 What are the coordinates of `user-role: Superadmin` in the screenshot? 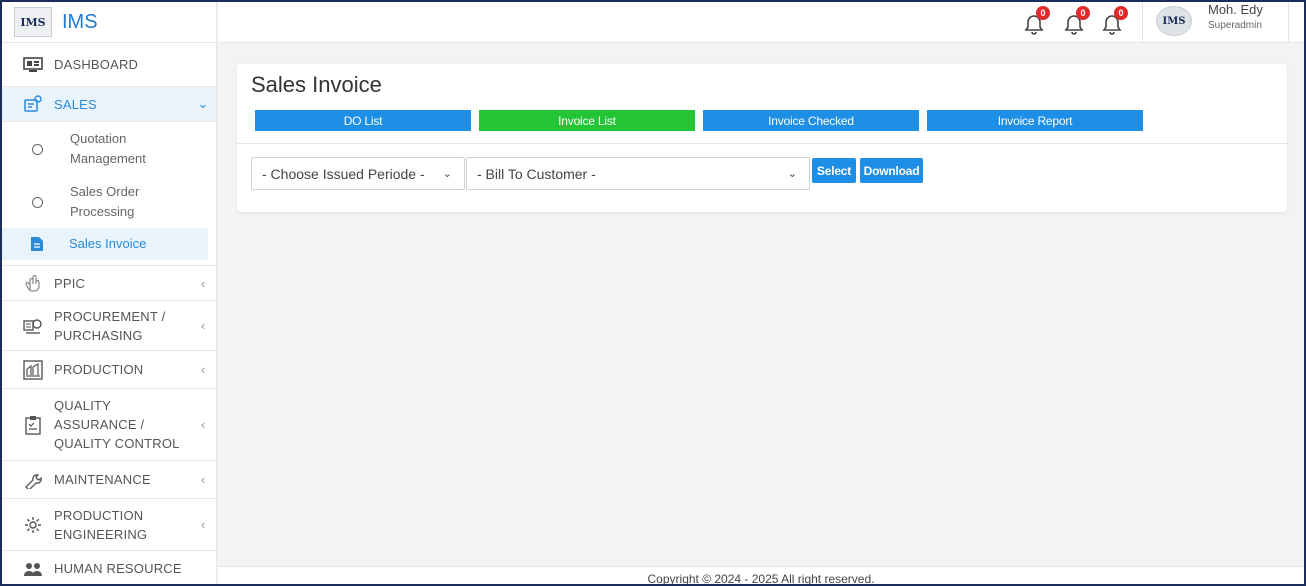 It's located at (1235, 25).